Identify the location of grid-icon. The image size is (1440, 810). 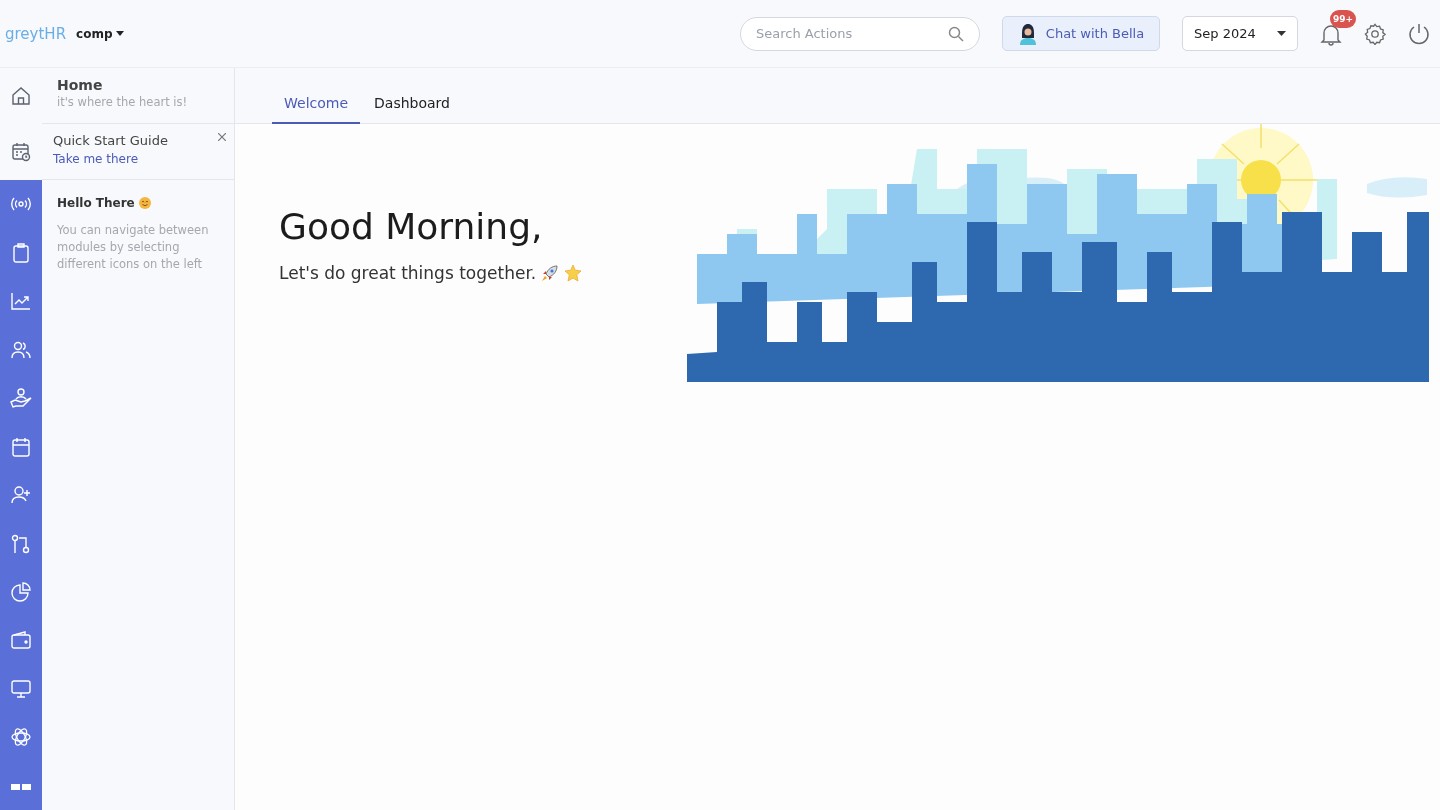
(21, 785).